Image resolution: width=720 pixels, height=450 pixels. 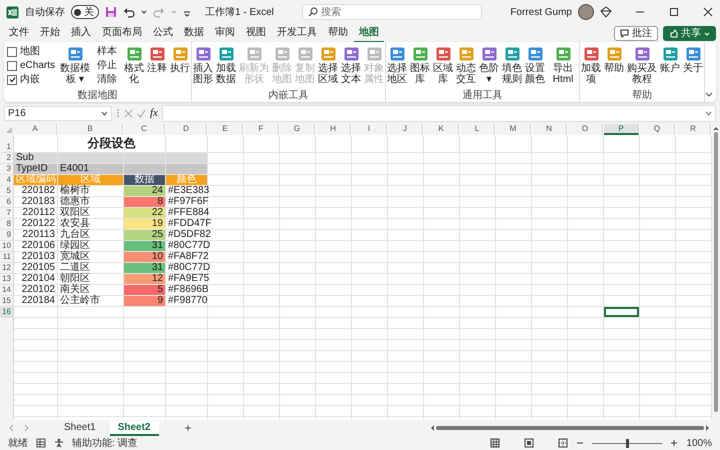 What do you see at coordinates (107, 65) in the screenshot?
I see `ribbon-button: 停止` at bounding box center [107, 65].